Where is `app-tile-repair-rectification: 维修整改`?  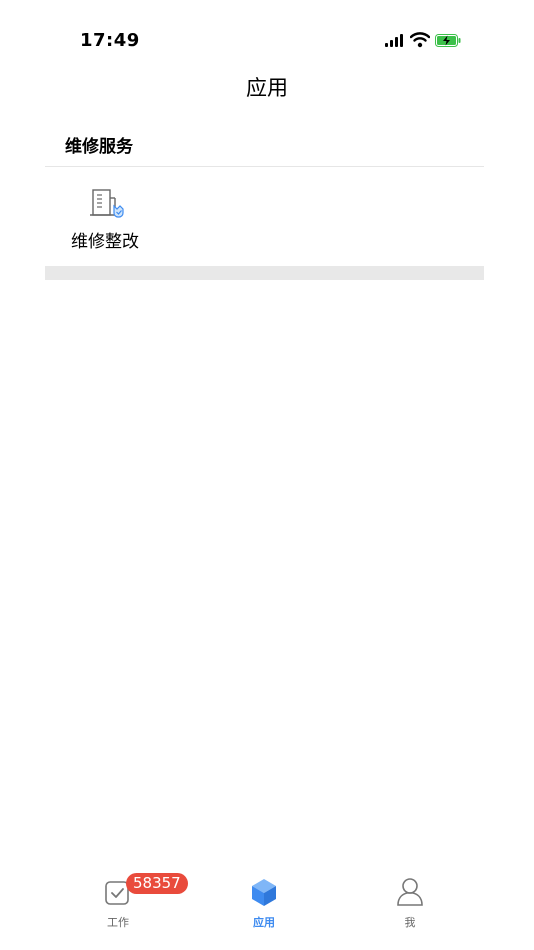
app-tile-repair-rectification: 维修整改 is located at coordinates (105, 216).